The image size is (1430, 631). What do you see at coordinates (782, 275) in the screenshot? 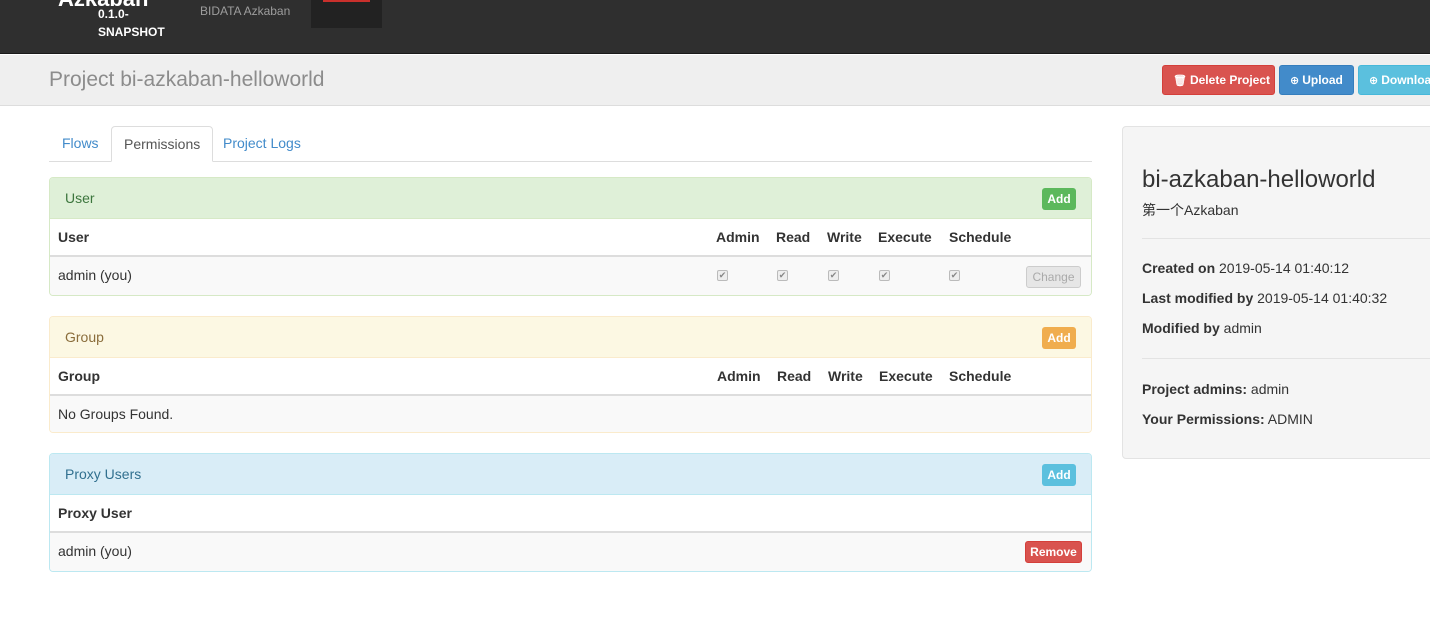
I see `read-checkbox: ✔` at bounding box center [782, 275].